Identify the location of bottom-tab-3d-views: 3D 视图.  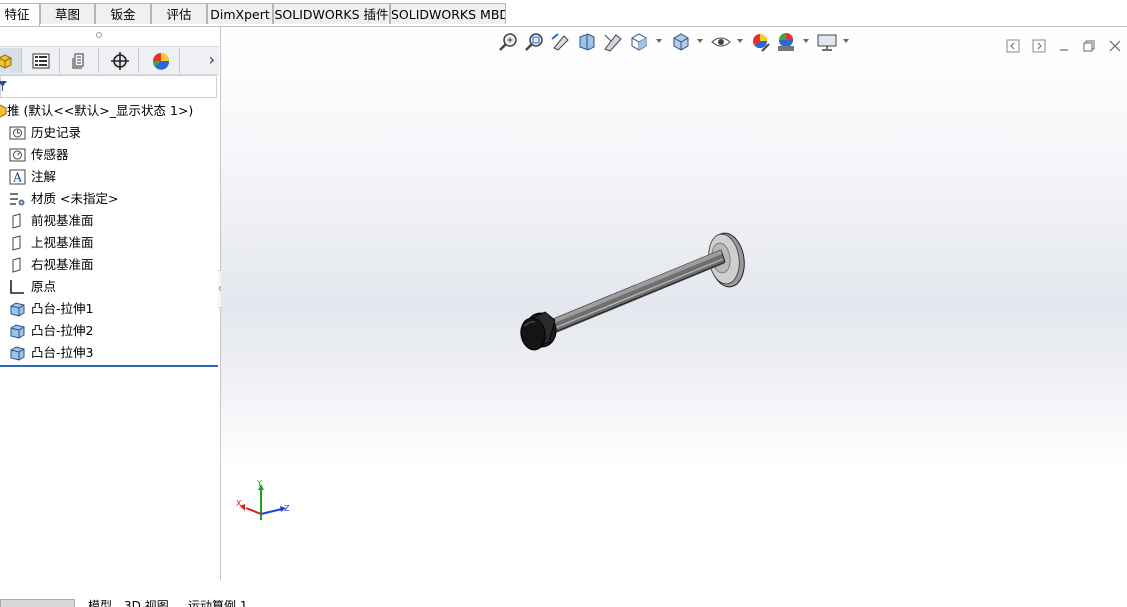
(146, 603).